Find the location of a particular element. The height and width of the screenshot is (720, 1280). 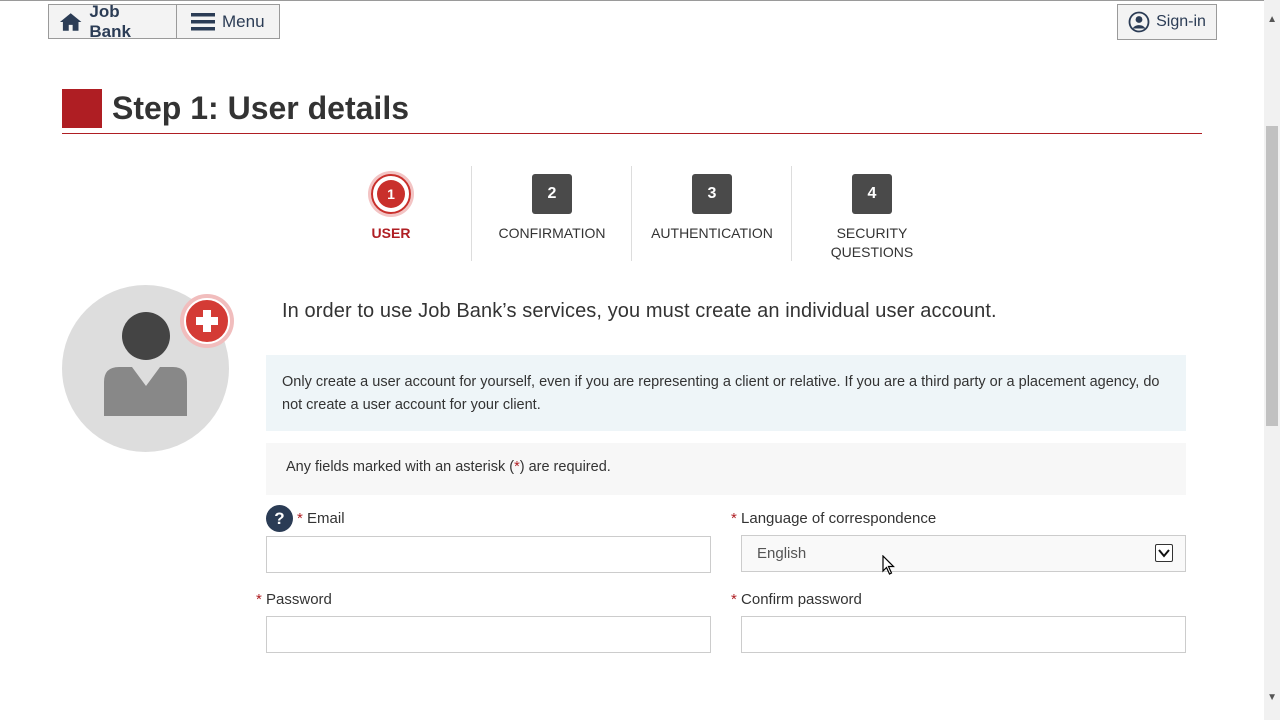

confirm-password-label: * Confirm password is located at coordinates (796, 599).